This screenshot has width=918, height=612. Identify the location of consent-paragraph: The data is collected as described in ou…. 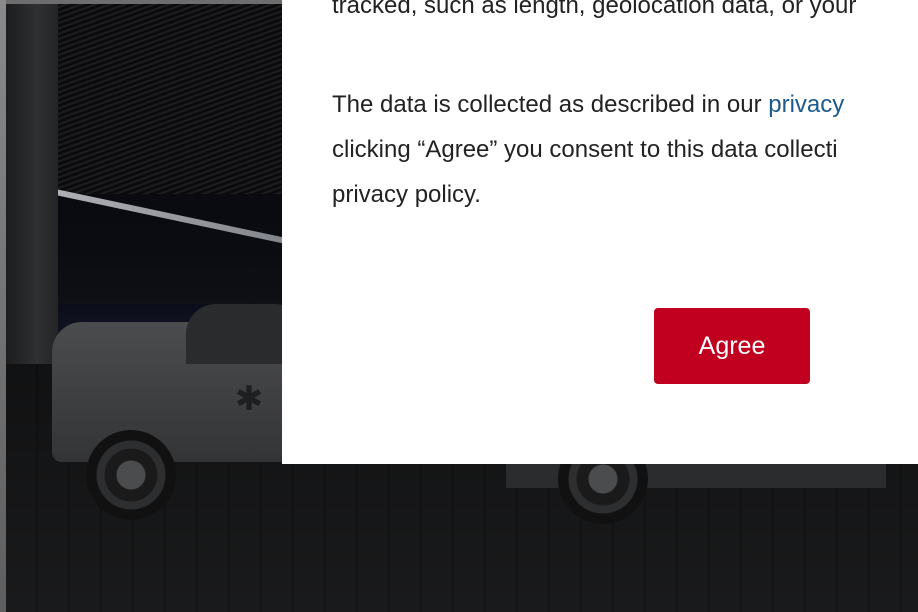
(625, 149).